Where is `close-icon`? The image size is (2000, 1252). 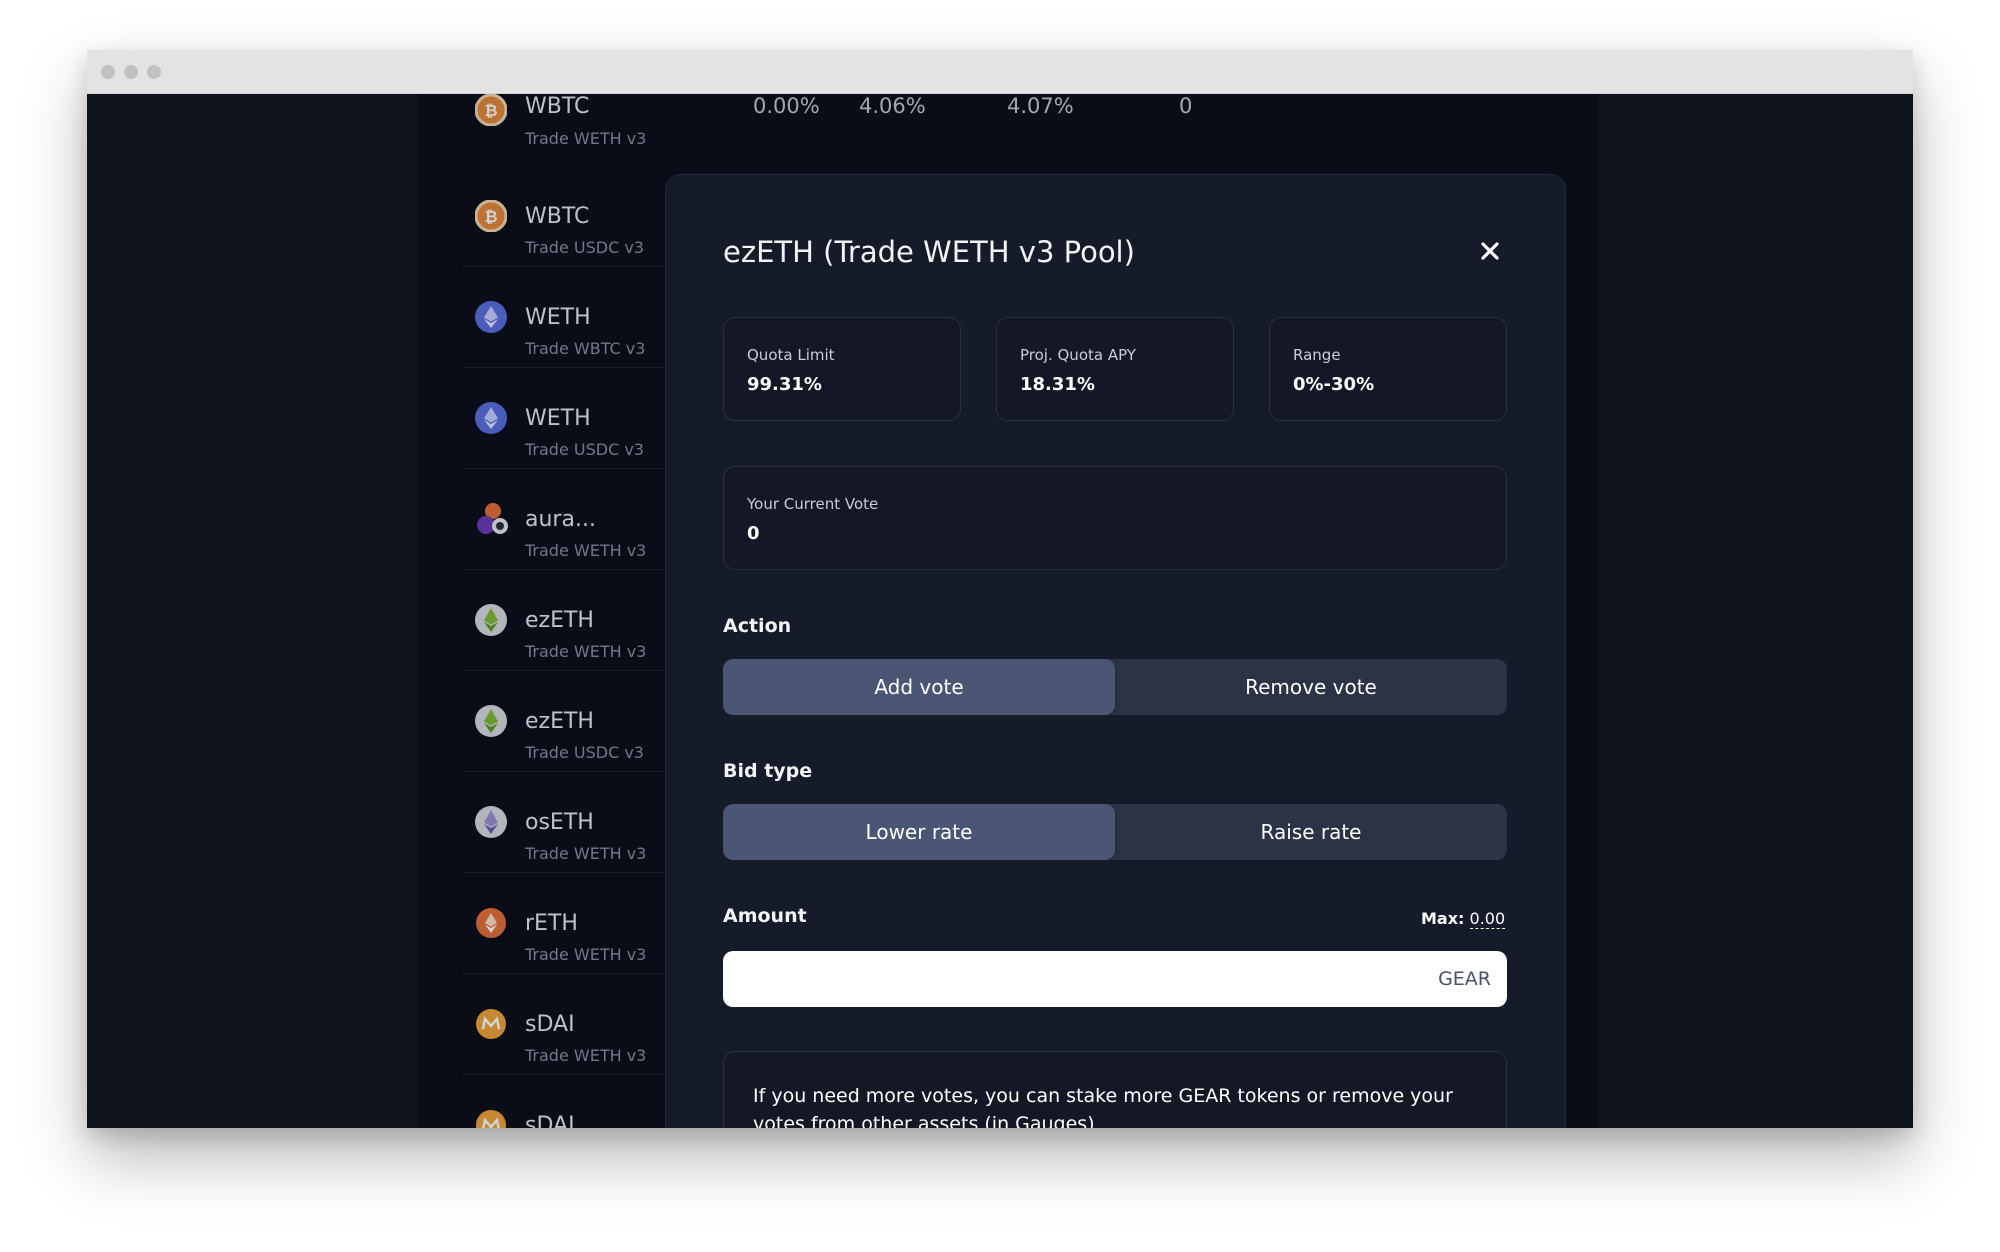 close-icon is located at coordinates (1490, 251).